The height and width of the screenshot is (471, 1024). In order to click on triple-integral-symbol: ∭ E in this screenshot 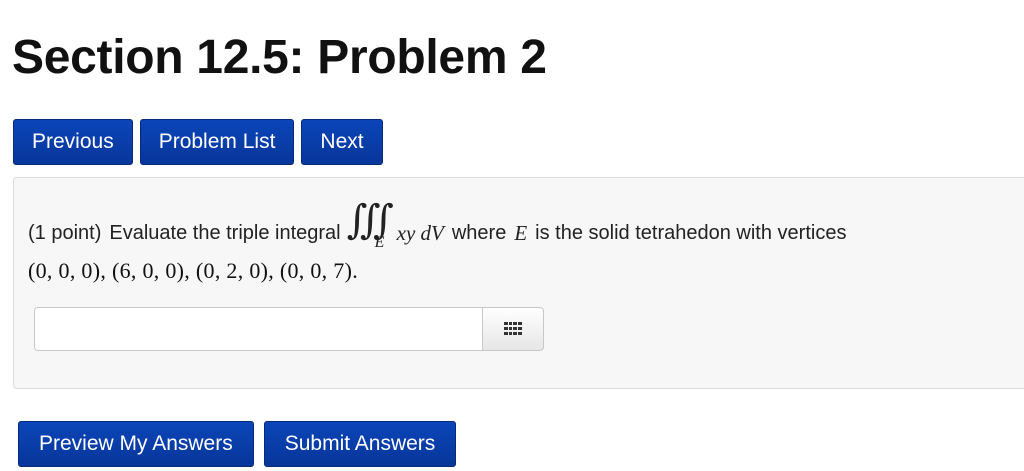, I will do `click(370, 229)`.